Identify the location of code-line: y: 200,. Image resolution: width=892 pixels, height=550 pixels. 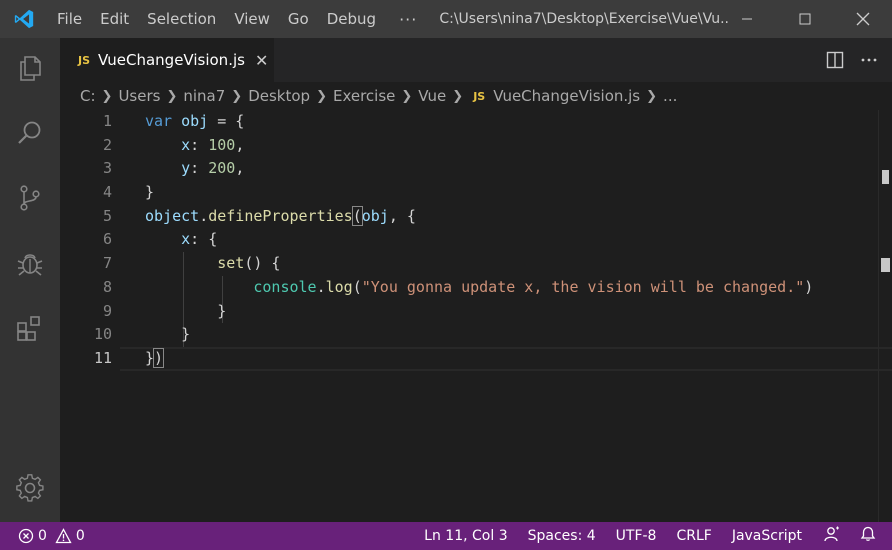
(515, 169).